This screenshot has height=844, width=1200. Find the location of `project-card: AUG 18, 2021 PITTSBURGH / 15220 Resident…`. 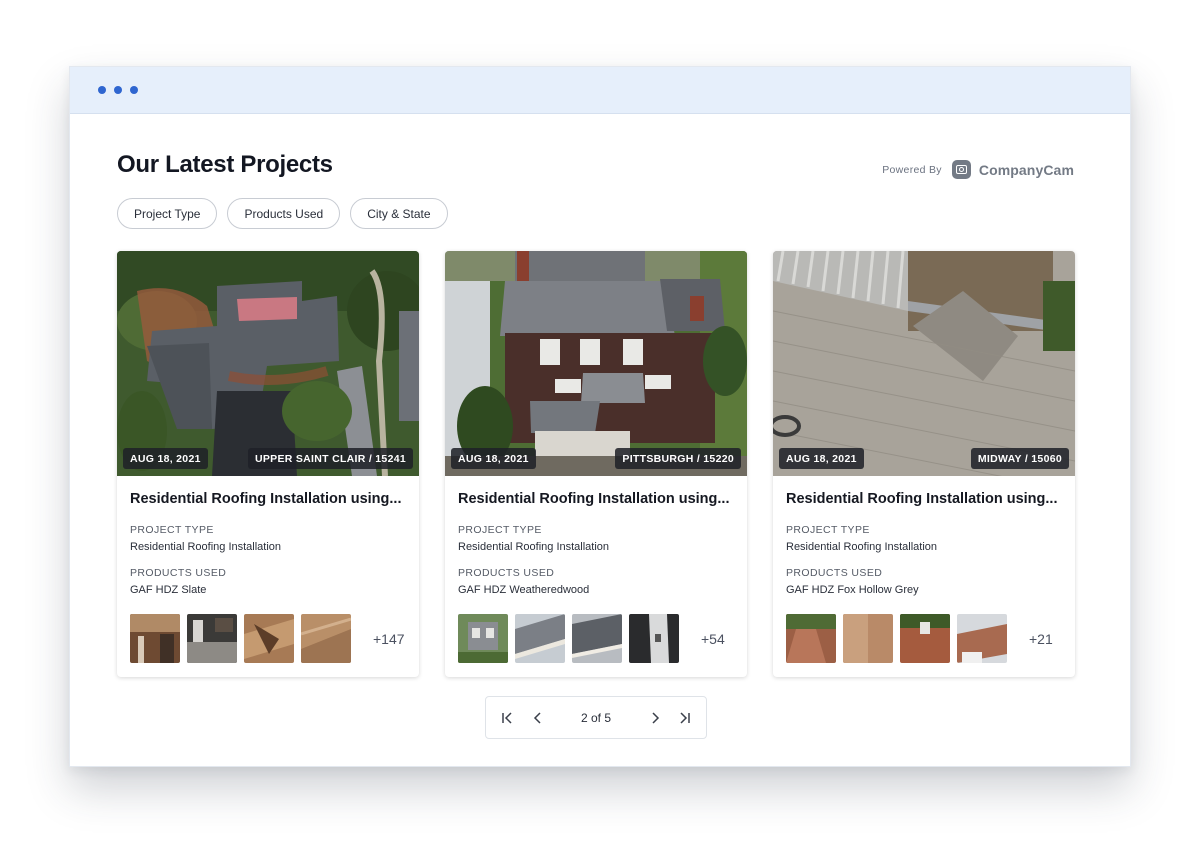

project-card: AUG 18, 2021 PITTSBURGH / 15220 Resident… is located at coordinates (596, 464).